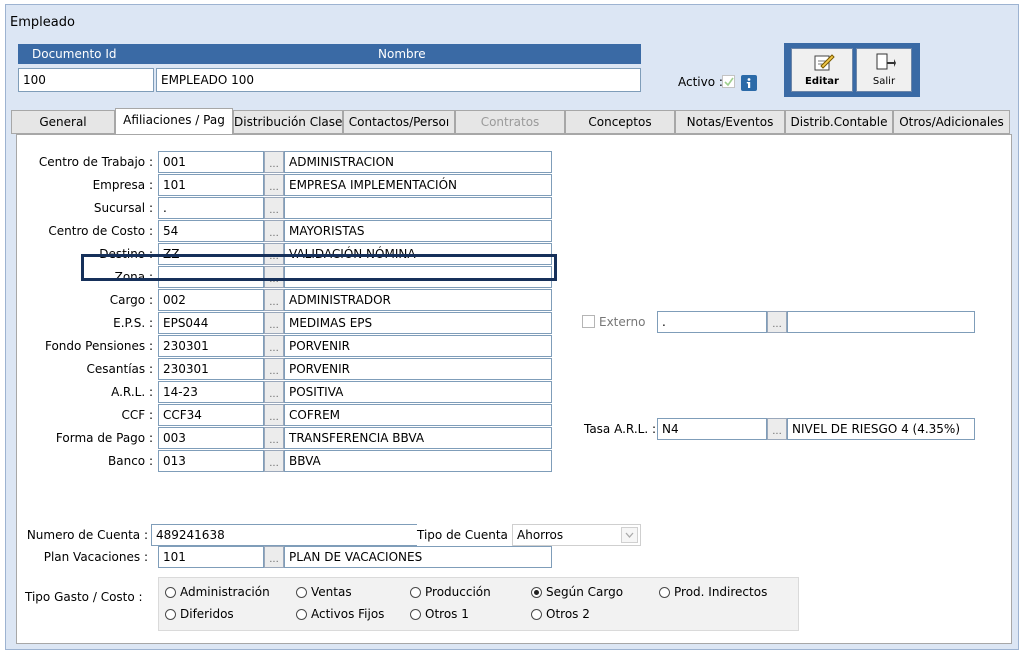 The width and height of the screenshot is (1027, 660). I want to click on external-code: ., so click(712, 322).